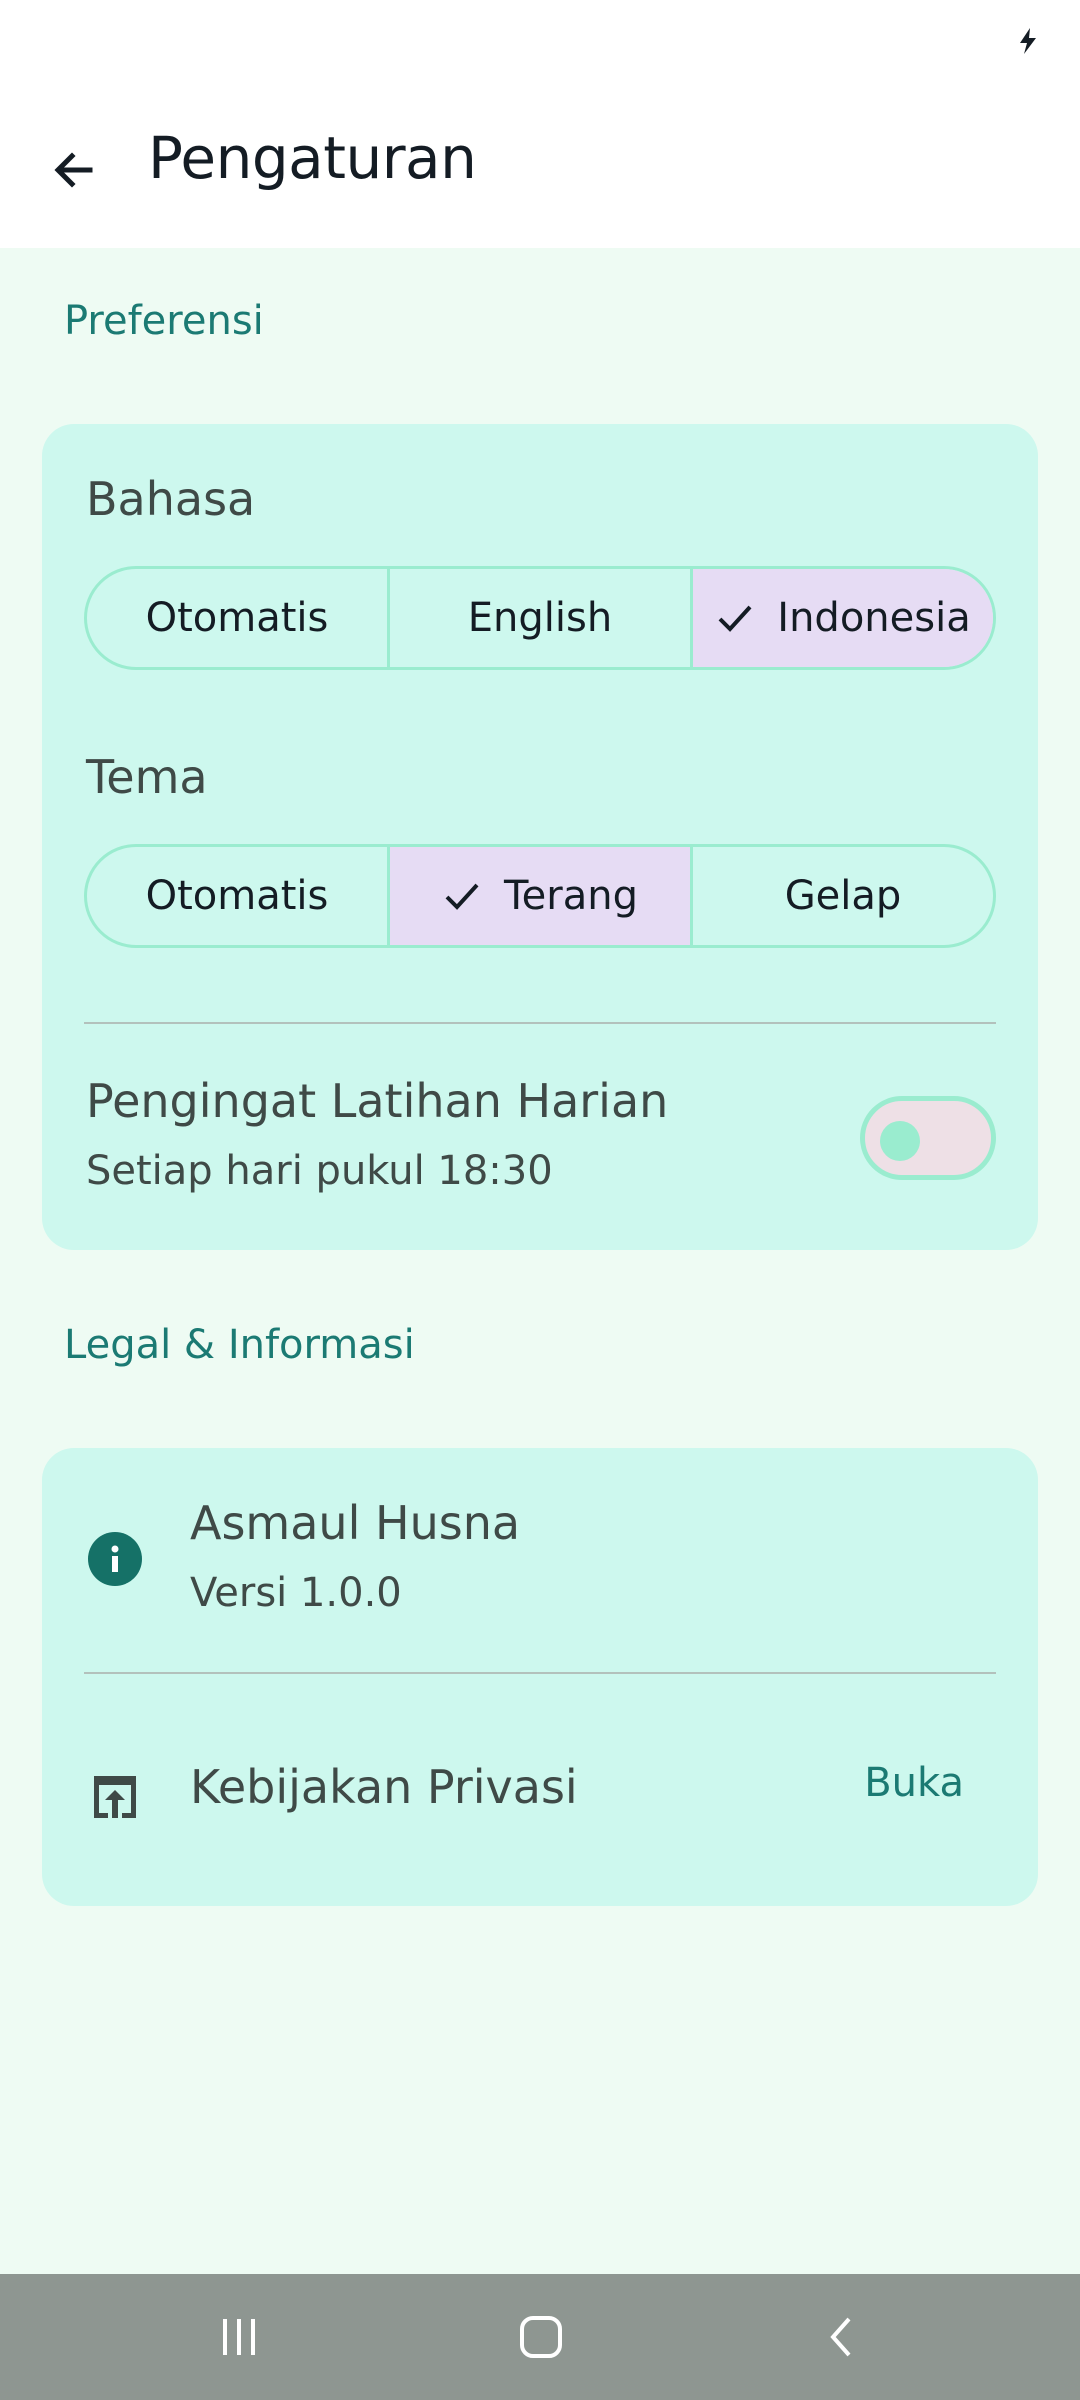 This screenshot has height=2400, width=1080. I want to click on section-header-legal: Legal & Informasi, so click(239, 1345).